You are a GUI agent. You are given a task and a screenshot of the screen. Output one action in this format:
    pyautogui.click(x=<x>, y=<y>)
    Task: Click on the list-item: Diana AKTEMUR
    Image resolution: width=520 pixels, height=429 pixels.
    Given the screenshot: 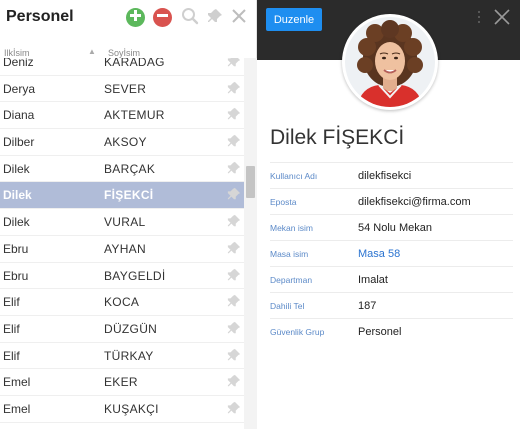 What is the action you would take?
    pyautogui.click(x=122, y=116)
    